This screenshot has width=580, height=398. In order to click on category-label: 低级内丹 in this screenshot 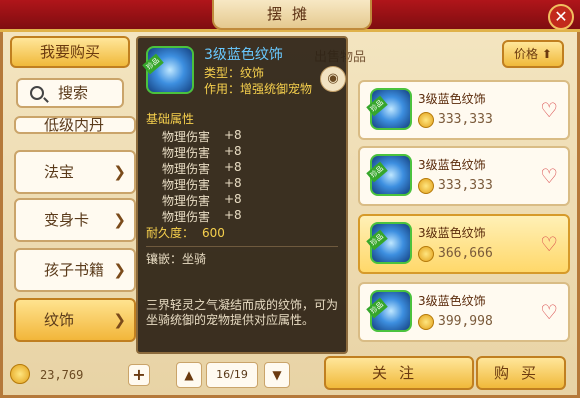, I will do `click(74, 125)`.